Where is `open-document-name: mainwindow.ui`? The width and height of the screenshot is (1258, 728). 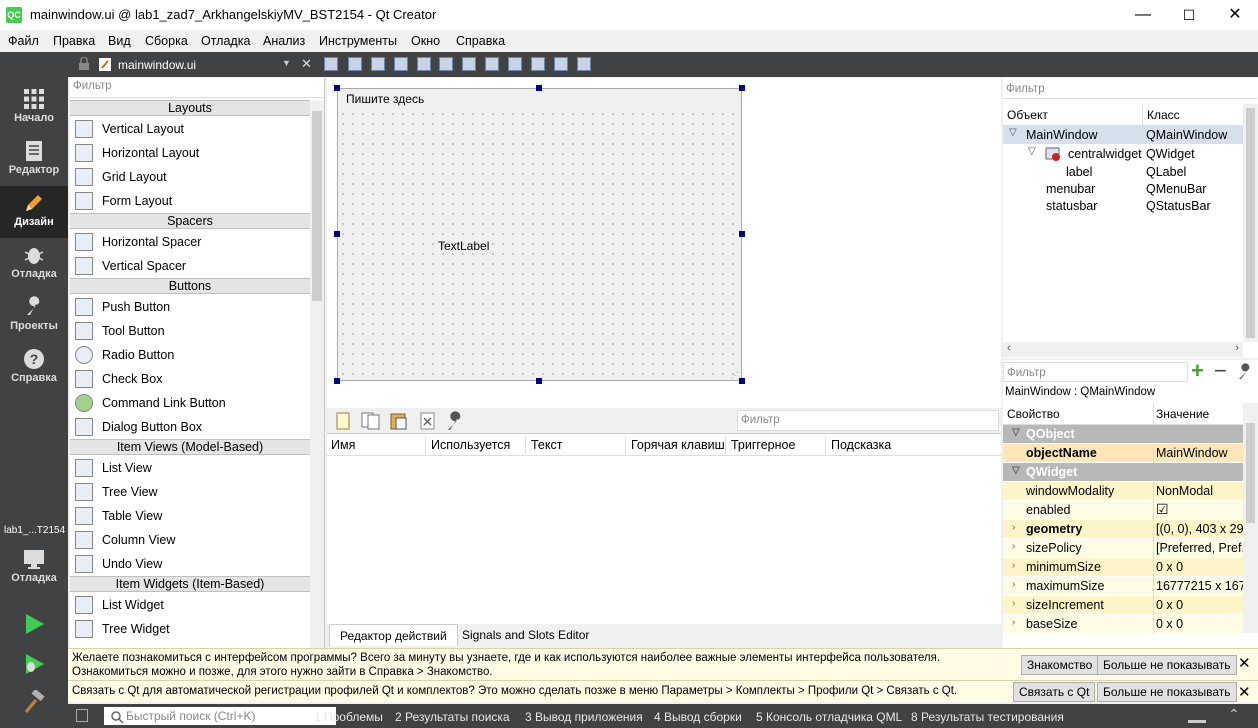
open-document-name: mainwindow.ui is located at coordinates (157, 65).